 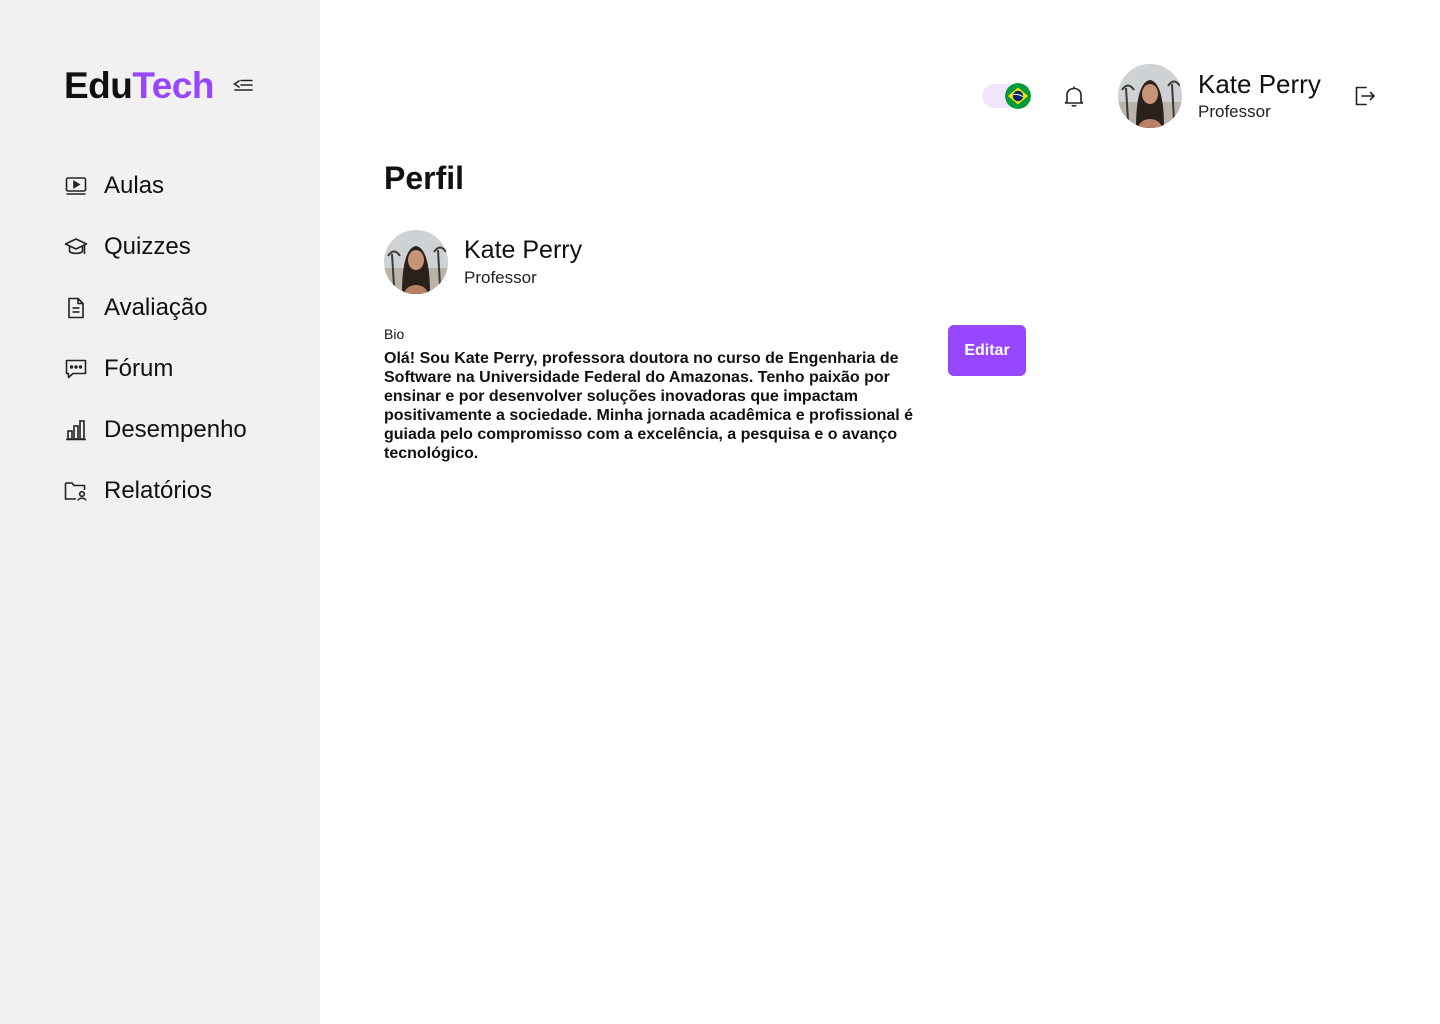 What do you see at coordinates (175, 429) in the screenshot?
I see `sidebar-item-label: Desempenho` at bounding box center [175, 429].